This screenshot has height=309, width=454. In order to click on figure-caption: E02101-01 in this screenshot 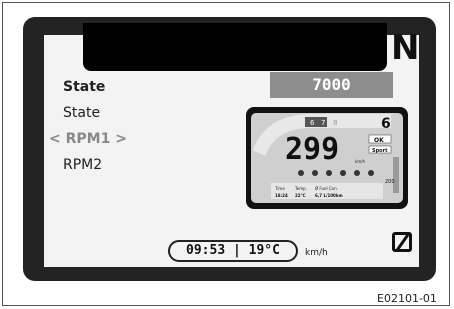, I will do `click(407, 298)`.